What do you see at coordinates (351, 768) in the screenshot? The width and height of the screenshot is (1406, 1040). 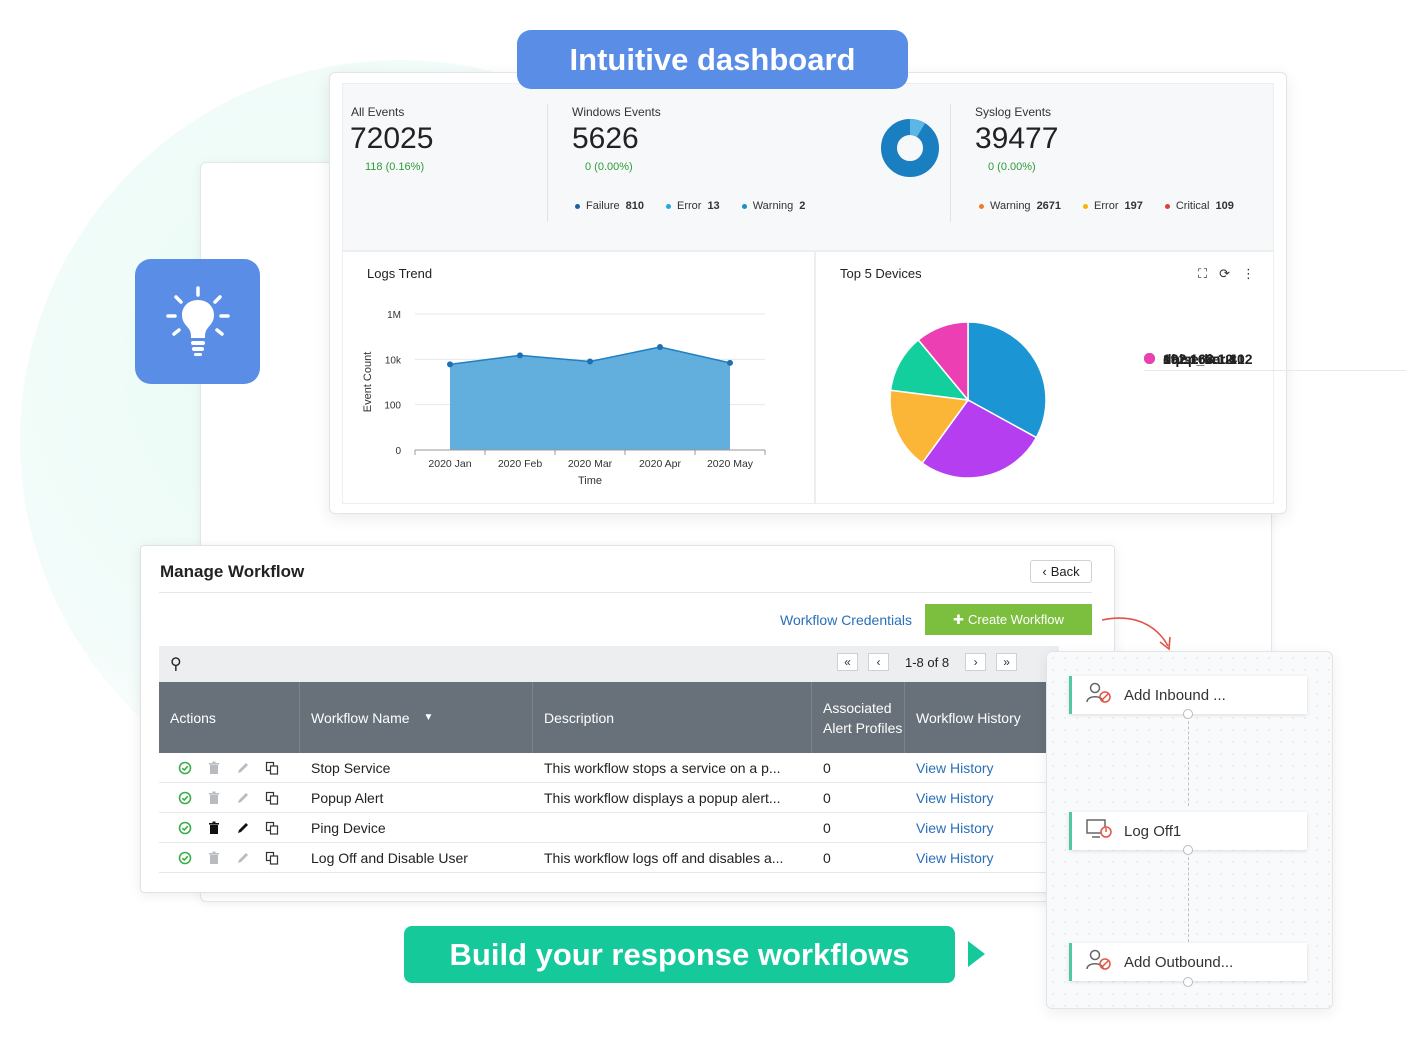 I see `workflow-name-cell: Stop Service` at bounding box center [351, 768].